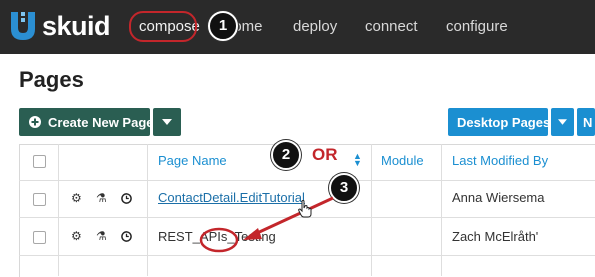 This screenshot has width=595, height=277. Describe the element at coordinates (402, 160) in the screenshot. I see `column-header-module: Module` at that location.